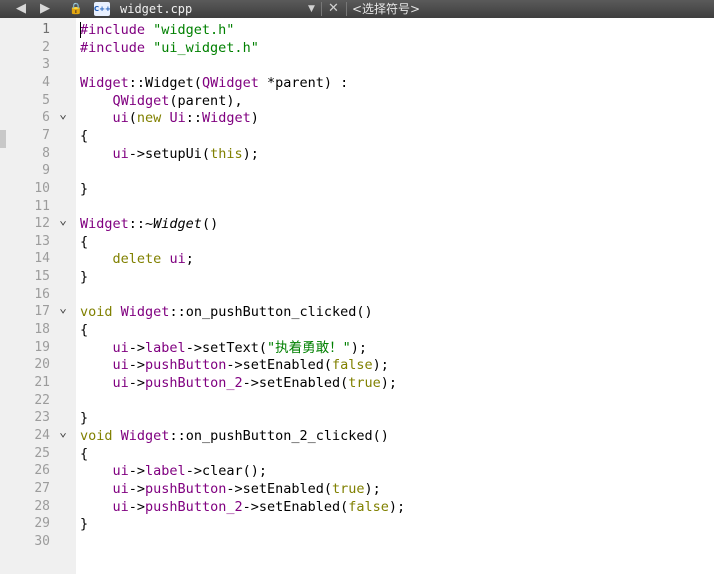  Describe the element at coordinates (368, 506) in the screenshot. I see `code-token: false` at that location.